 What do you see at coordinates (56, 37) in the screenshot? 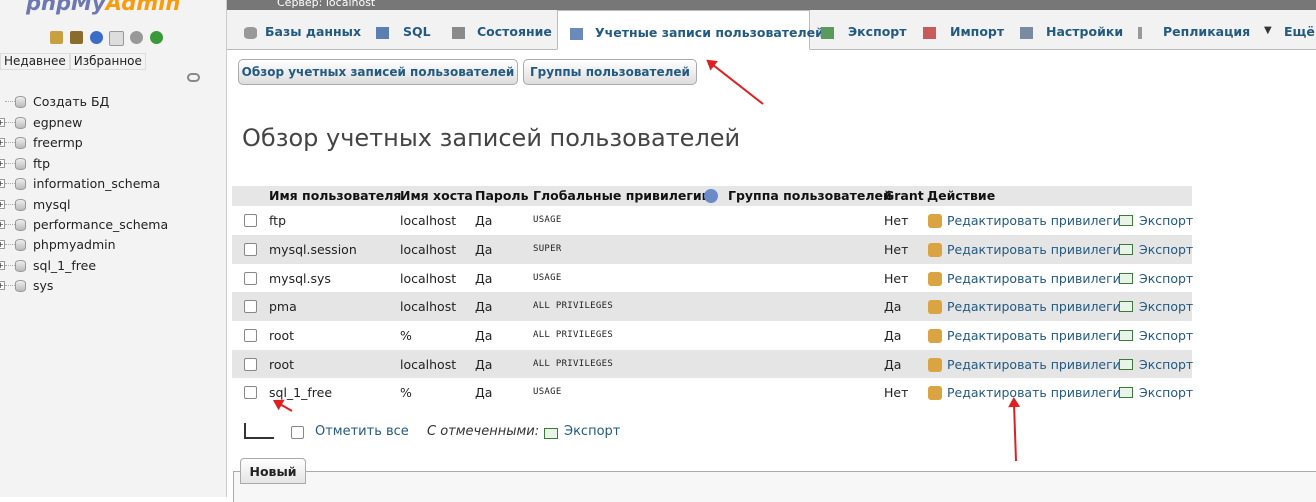
I see `home-icon` at bounding box center [56, 37].